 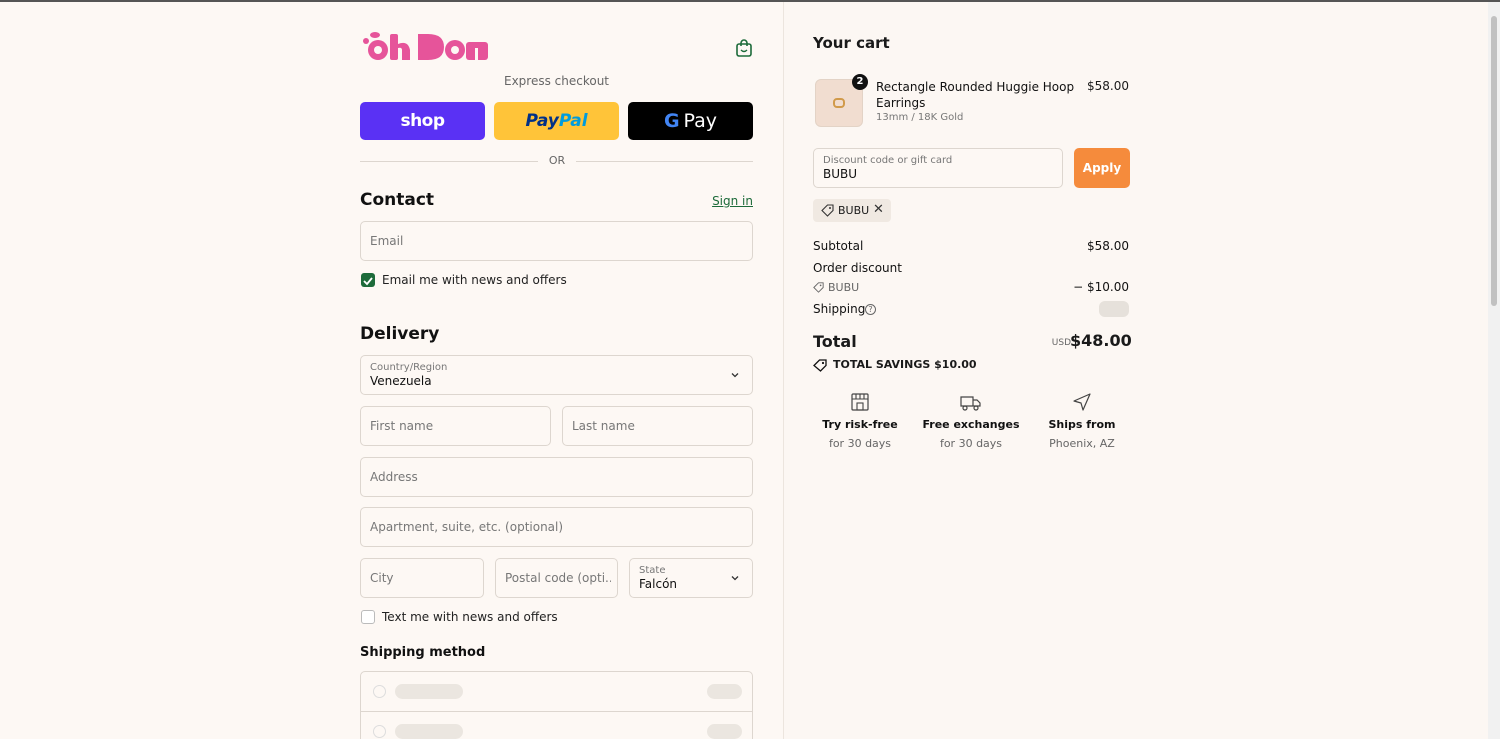 I want to click on feature-title: Ships from, so click(x=1082, y=424).